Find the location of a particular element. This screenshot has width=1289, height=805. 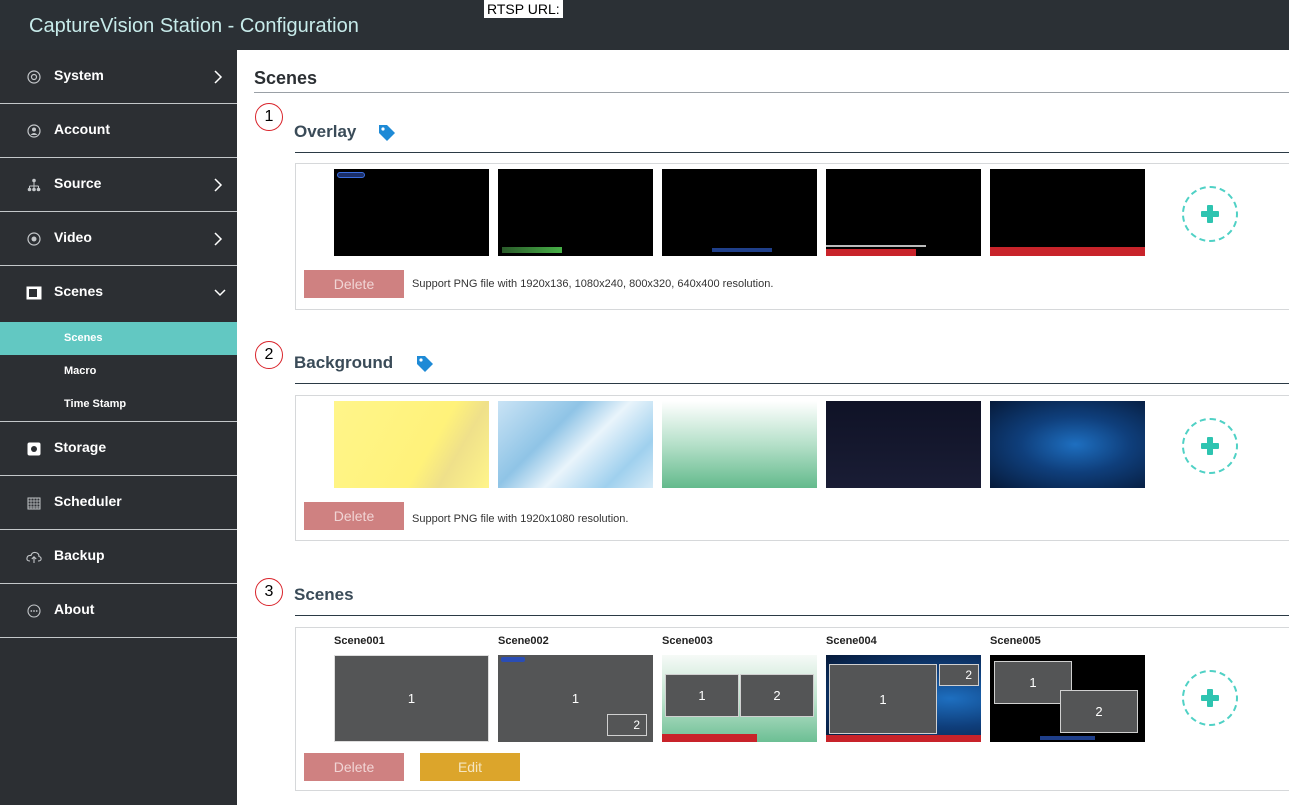

sidebar-item-label: Scheduler is located at coordinates (88, 501).